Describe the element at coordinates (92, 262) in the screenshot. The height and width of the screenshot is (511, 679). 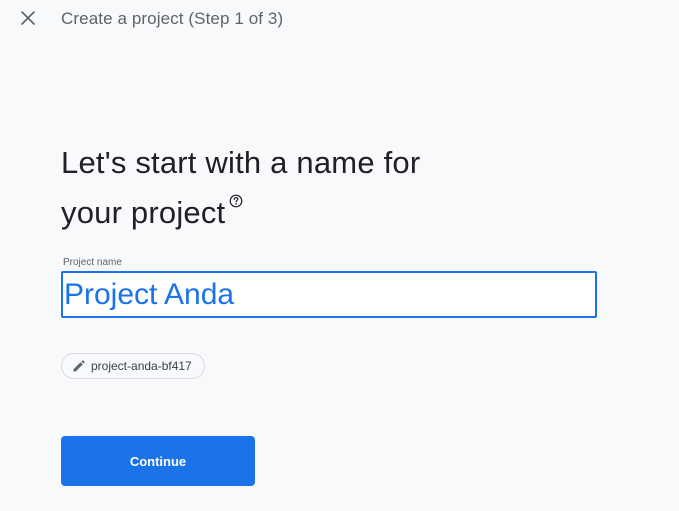
I see `project-name-label: Project name` at that location.